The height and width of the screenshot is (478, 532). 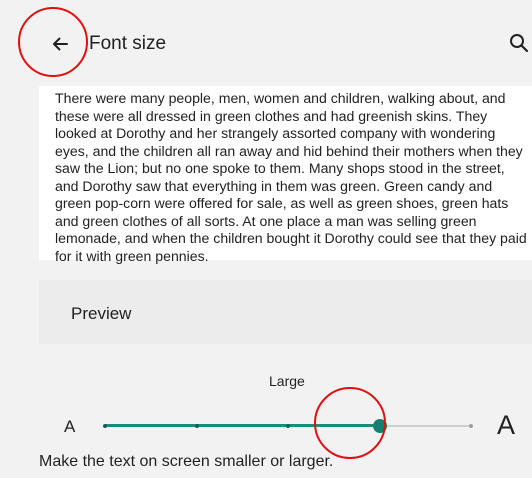 What do you see at coordinates (287, 381) in the screenshot?
I see `font-size-current-label: Large` at bounding box center [287, 381].